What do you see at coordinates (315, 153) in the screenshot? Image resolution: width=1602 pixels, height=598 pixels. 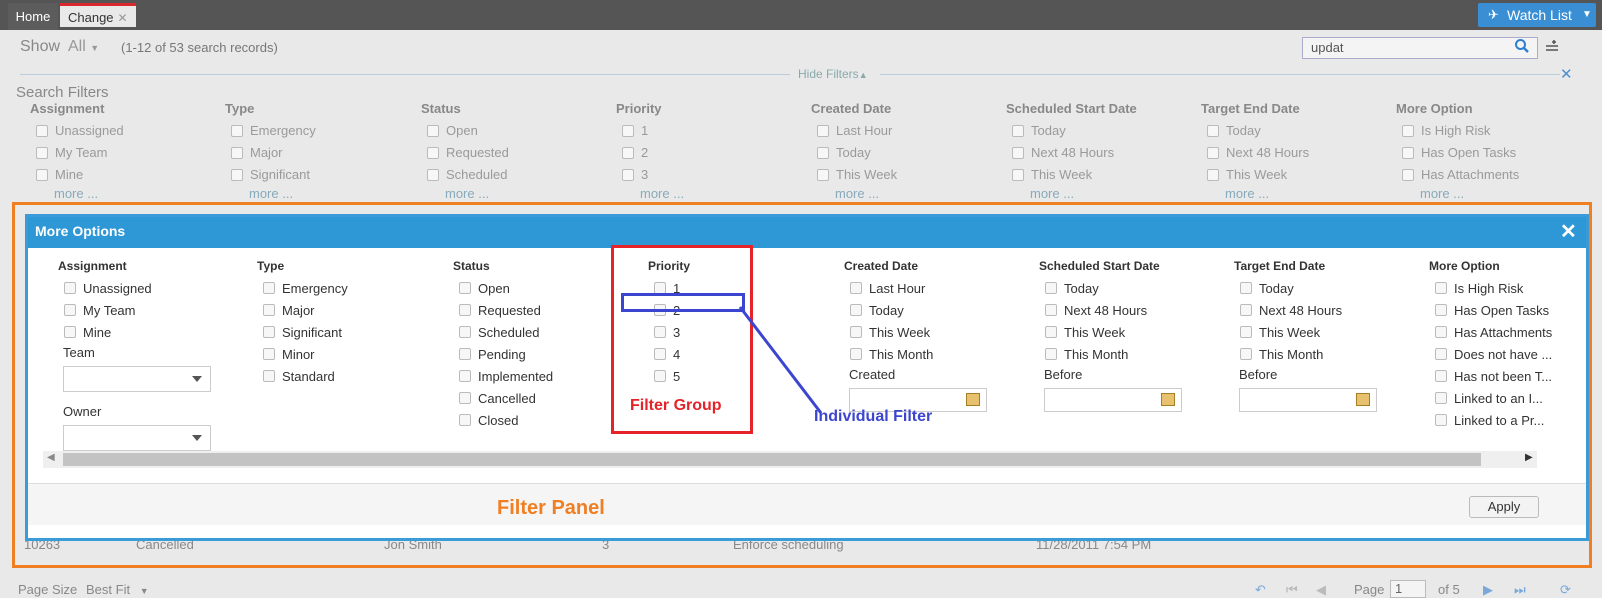 I see `bg-filter-item: Major` at bounding box center [315, 153].